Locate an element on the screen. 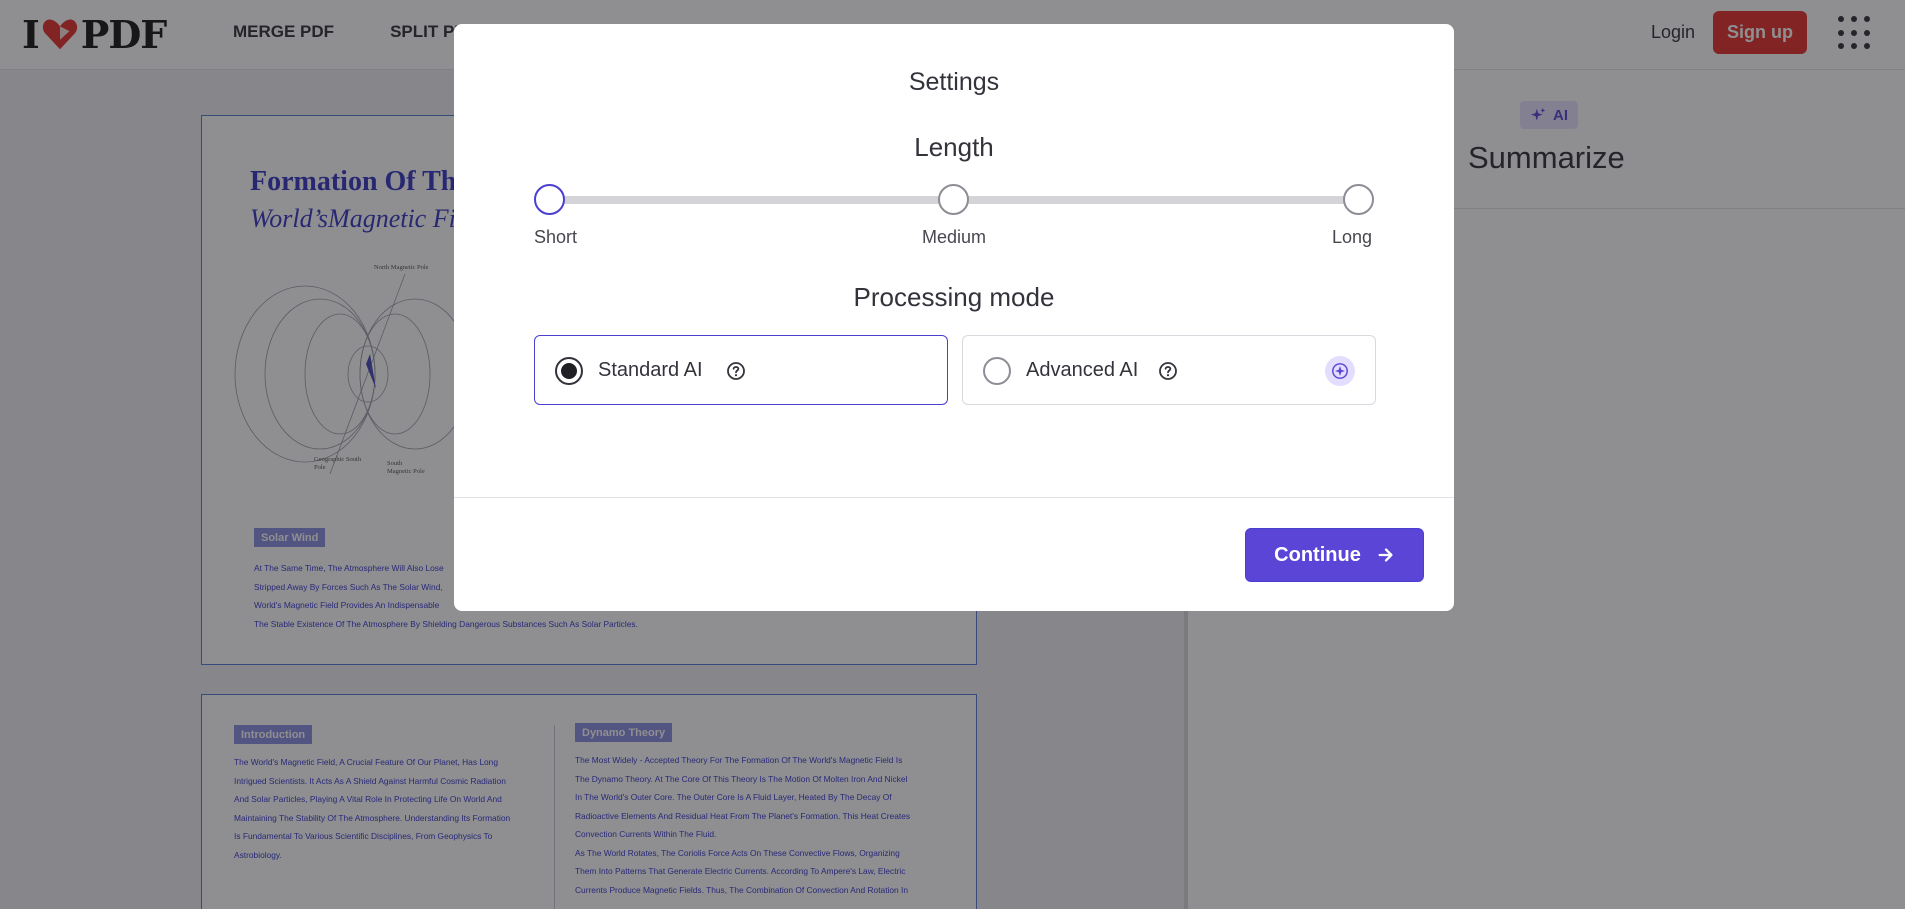 The width and height of the screenshot is (1905, 909). advanced-label: Advanced AI is located at coordinates (1082, 370).